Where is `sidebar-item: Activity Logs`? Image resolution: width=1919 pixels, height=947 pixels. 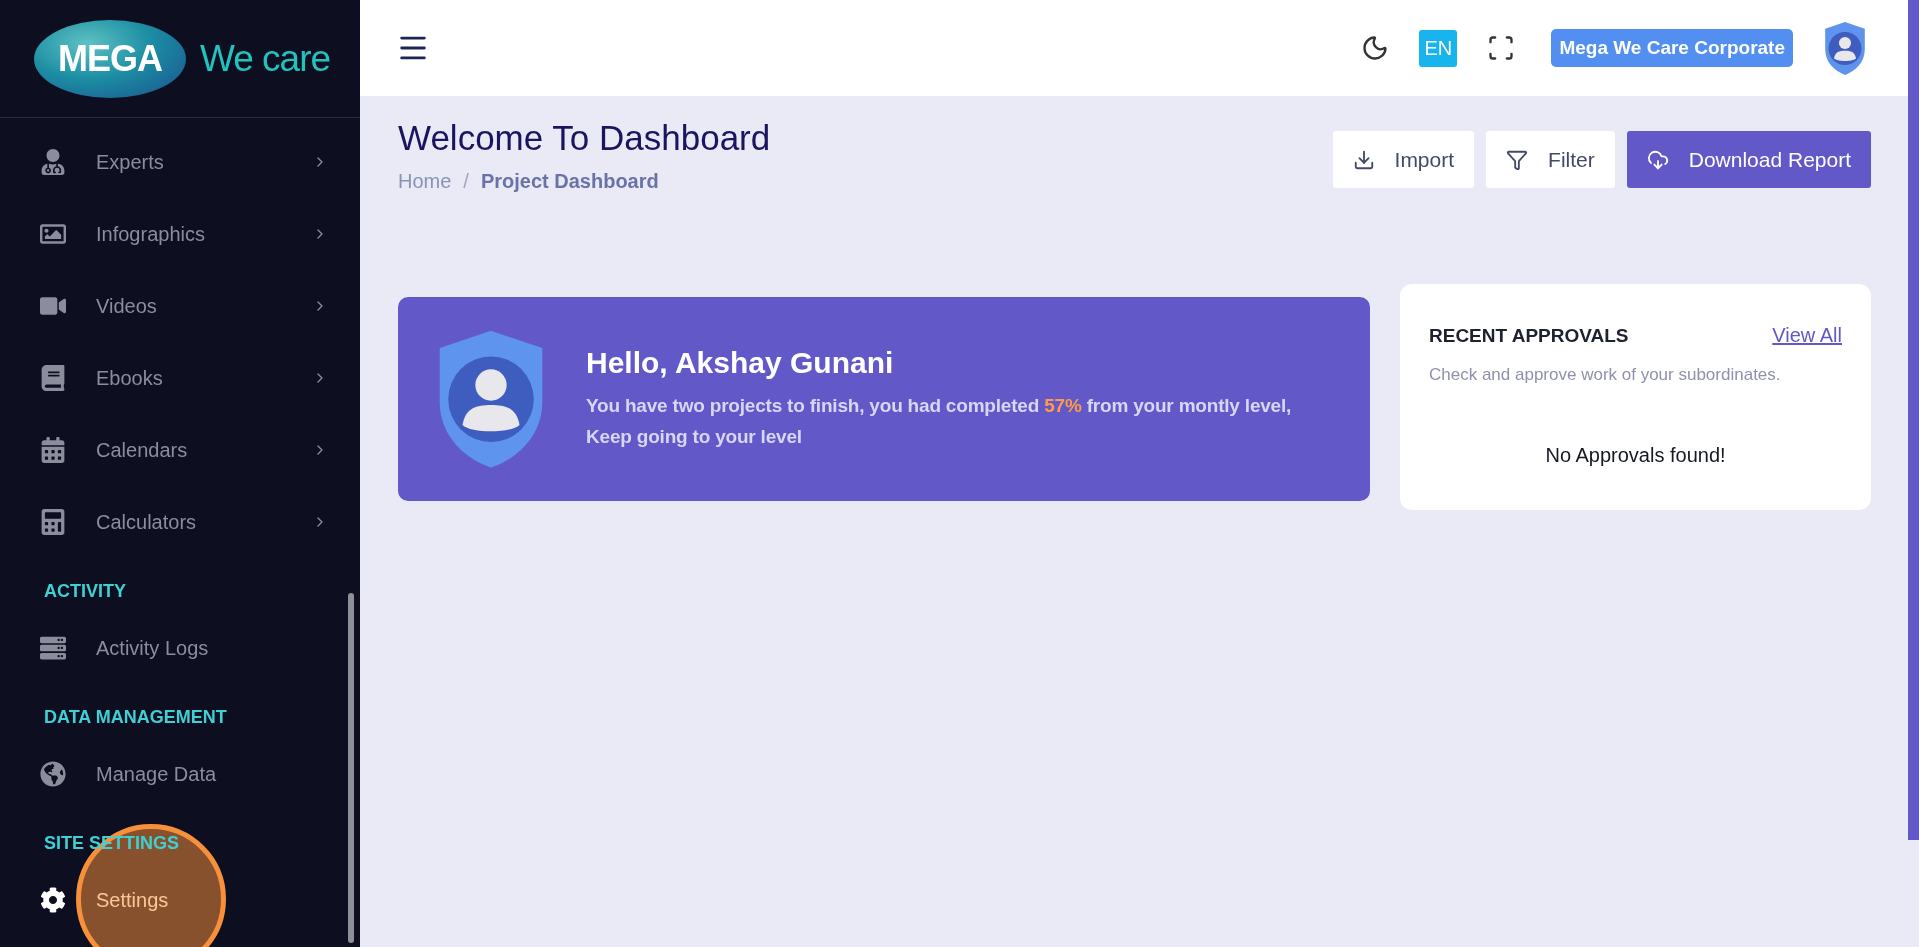 sidebar-item: Activity Logs is located at coordinates (180, 648).